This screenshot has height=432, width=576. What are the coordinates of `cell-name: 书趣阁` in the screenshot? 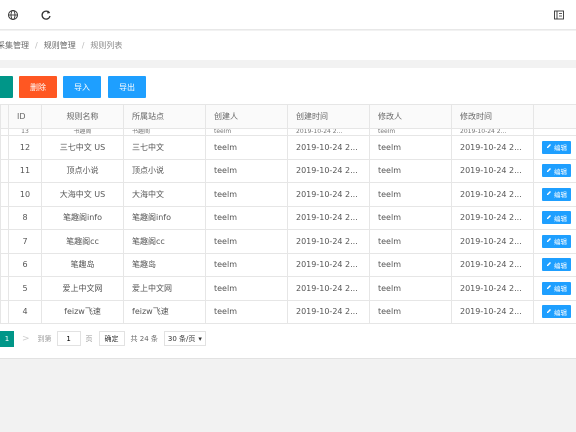 It's located at (82, 132).